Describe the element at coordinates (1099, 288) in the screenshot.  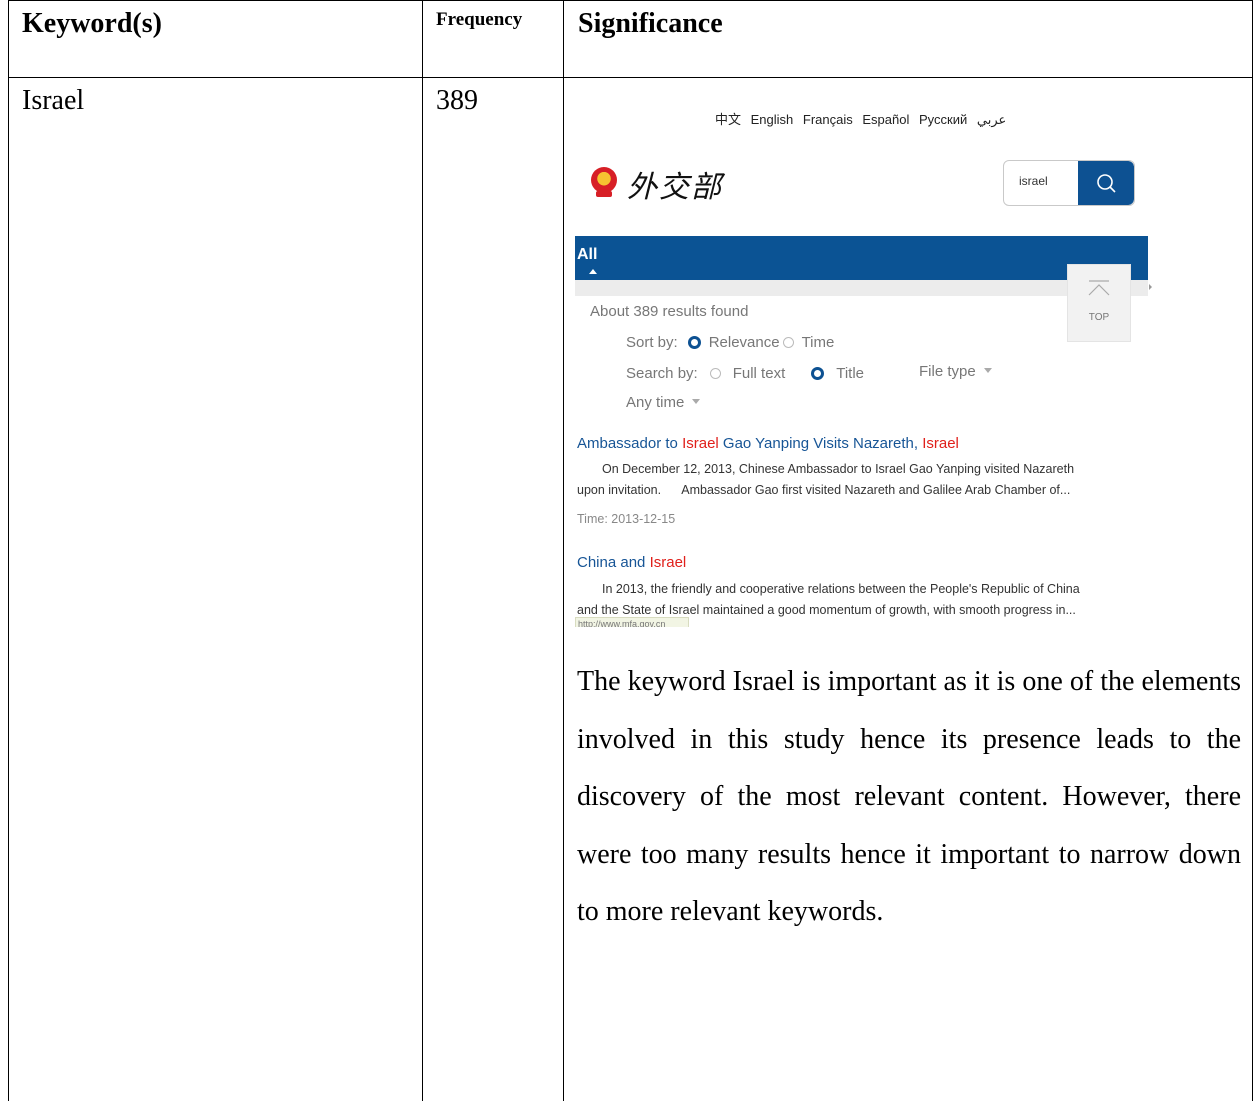
I see `chevron-up-icon` at that location.